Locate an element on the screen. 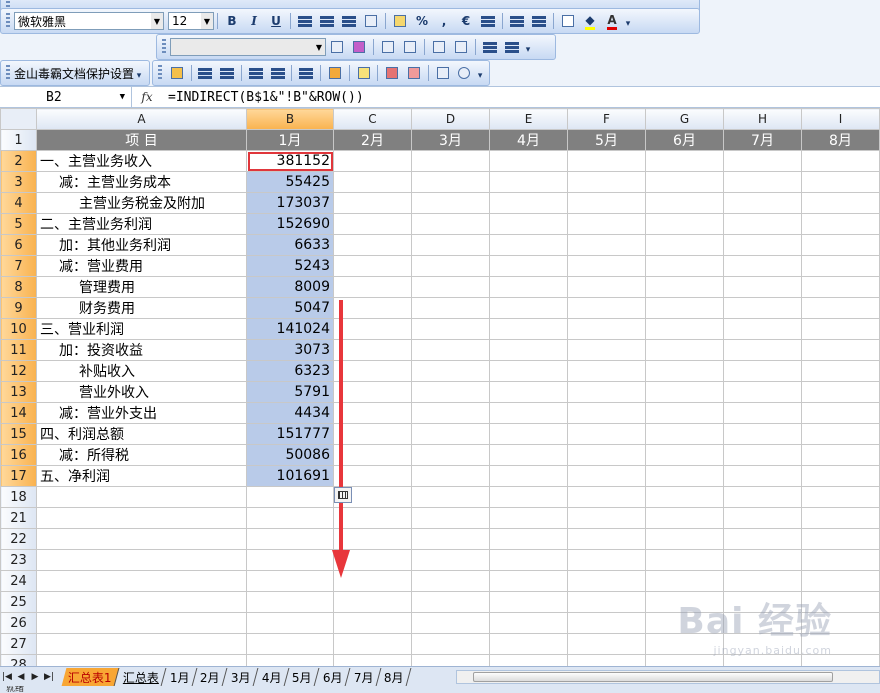 This screenshot has width=880, height=693. item-cell: 二、主营业务利润 is located at coordinates (141, 224).